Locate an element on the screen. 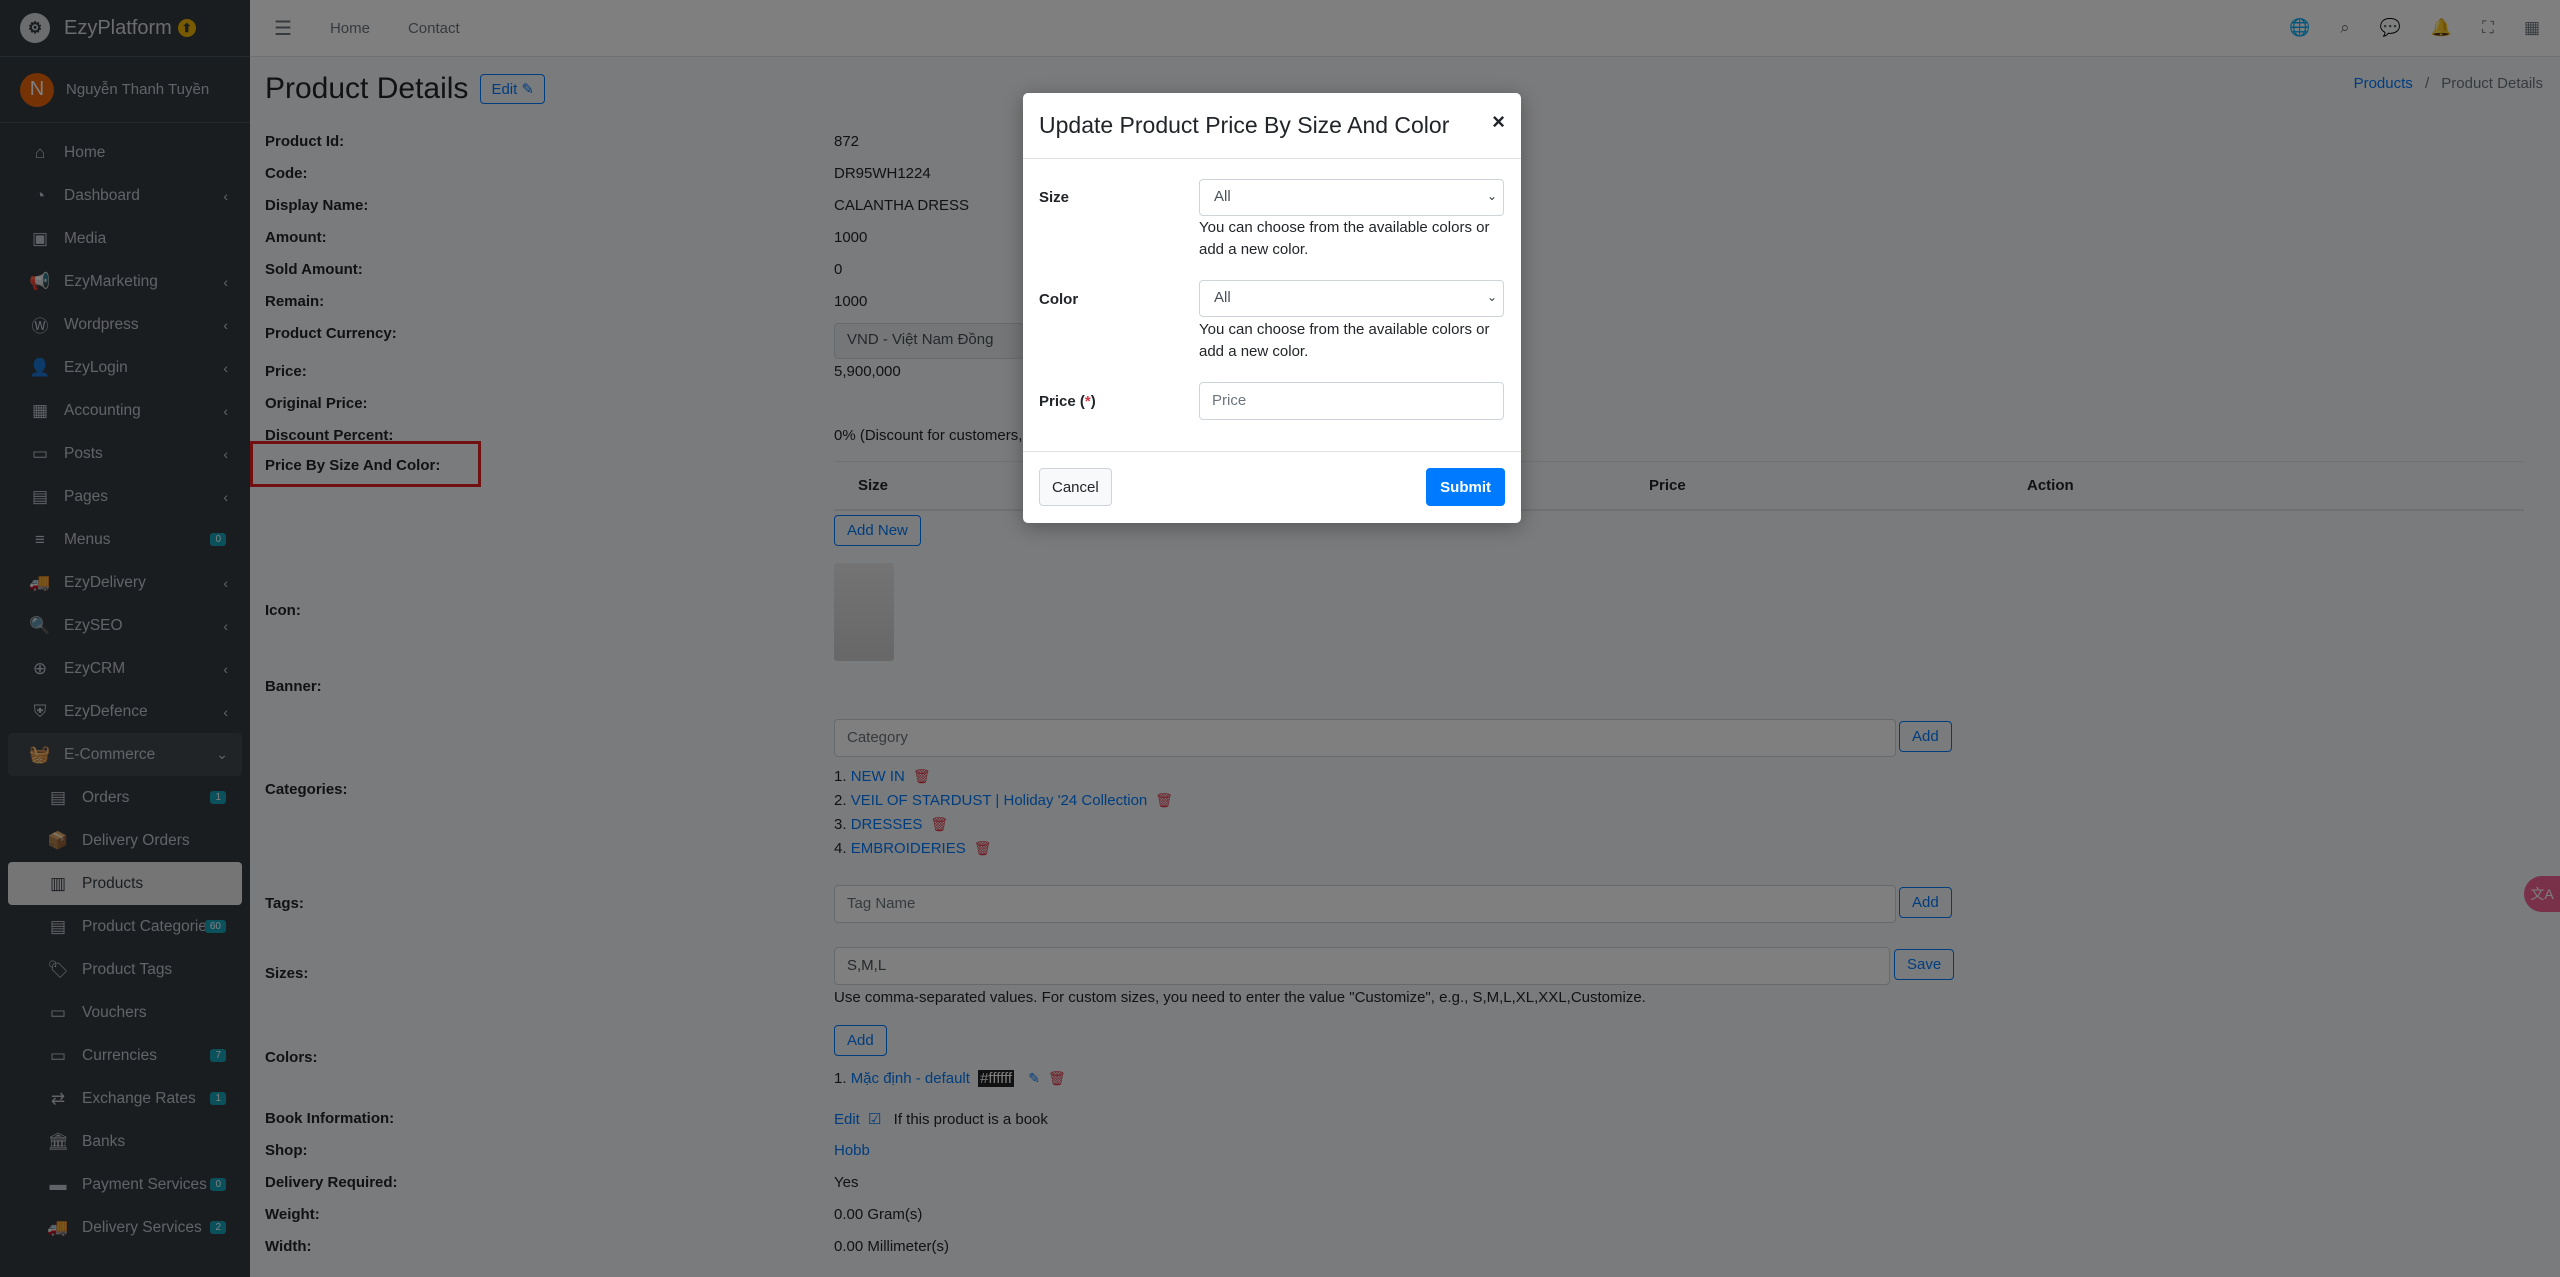 This screenshot has width=2560, height=1277. submit-button: Submit is located at coordinates (1465, 487).